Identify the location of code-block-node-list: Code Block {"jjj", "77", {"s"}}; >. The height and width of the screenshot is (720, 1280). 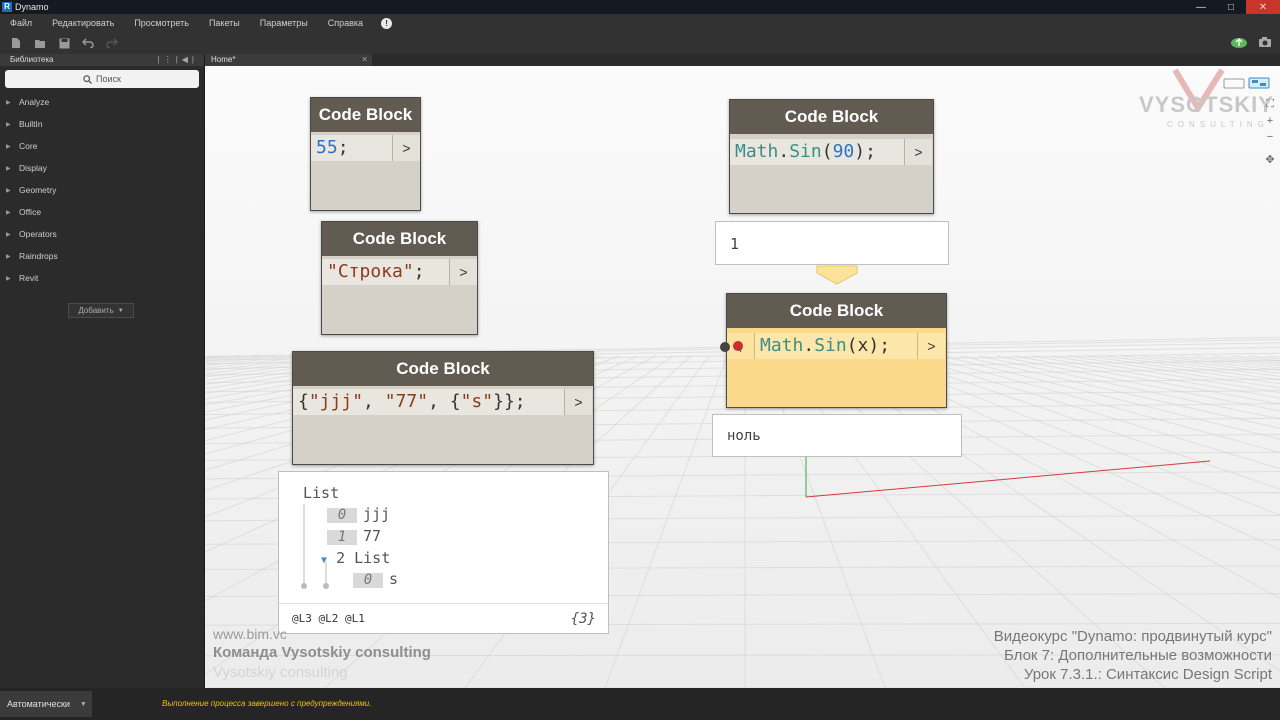
(443, 408).